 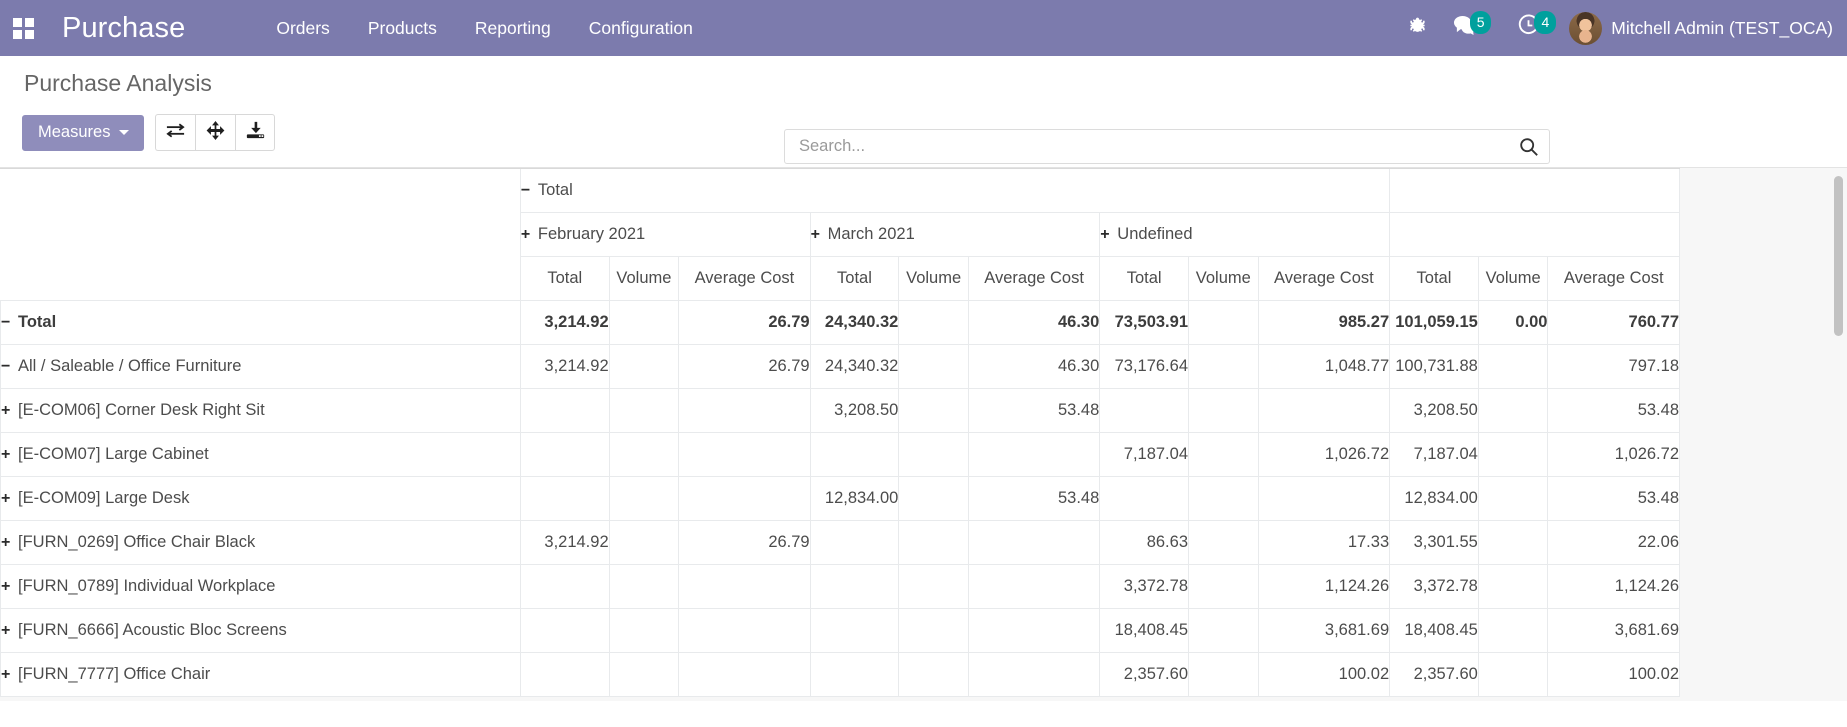 What do you see at coordinates (1529, 147) in the screenshot?
I see `search-icon` at bounding box center [1529, 147].